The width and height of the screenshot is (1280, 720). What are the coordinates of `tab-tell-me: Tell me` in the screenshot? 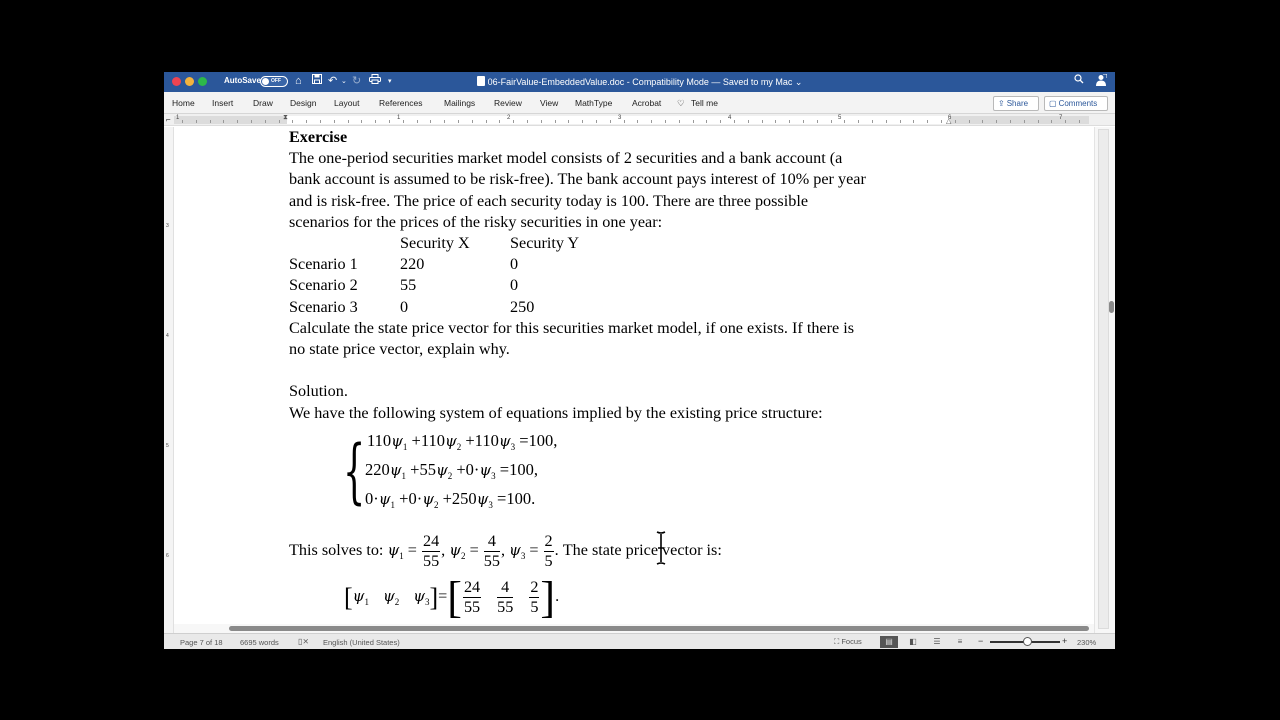 It's located at (704, 103).